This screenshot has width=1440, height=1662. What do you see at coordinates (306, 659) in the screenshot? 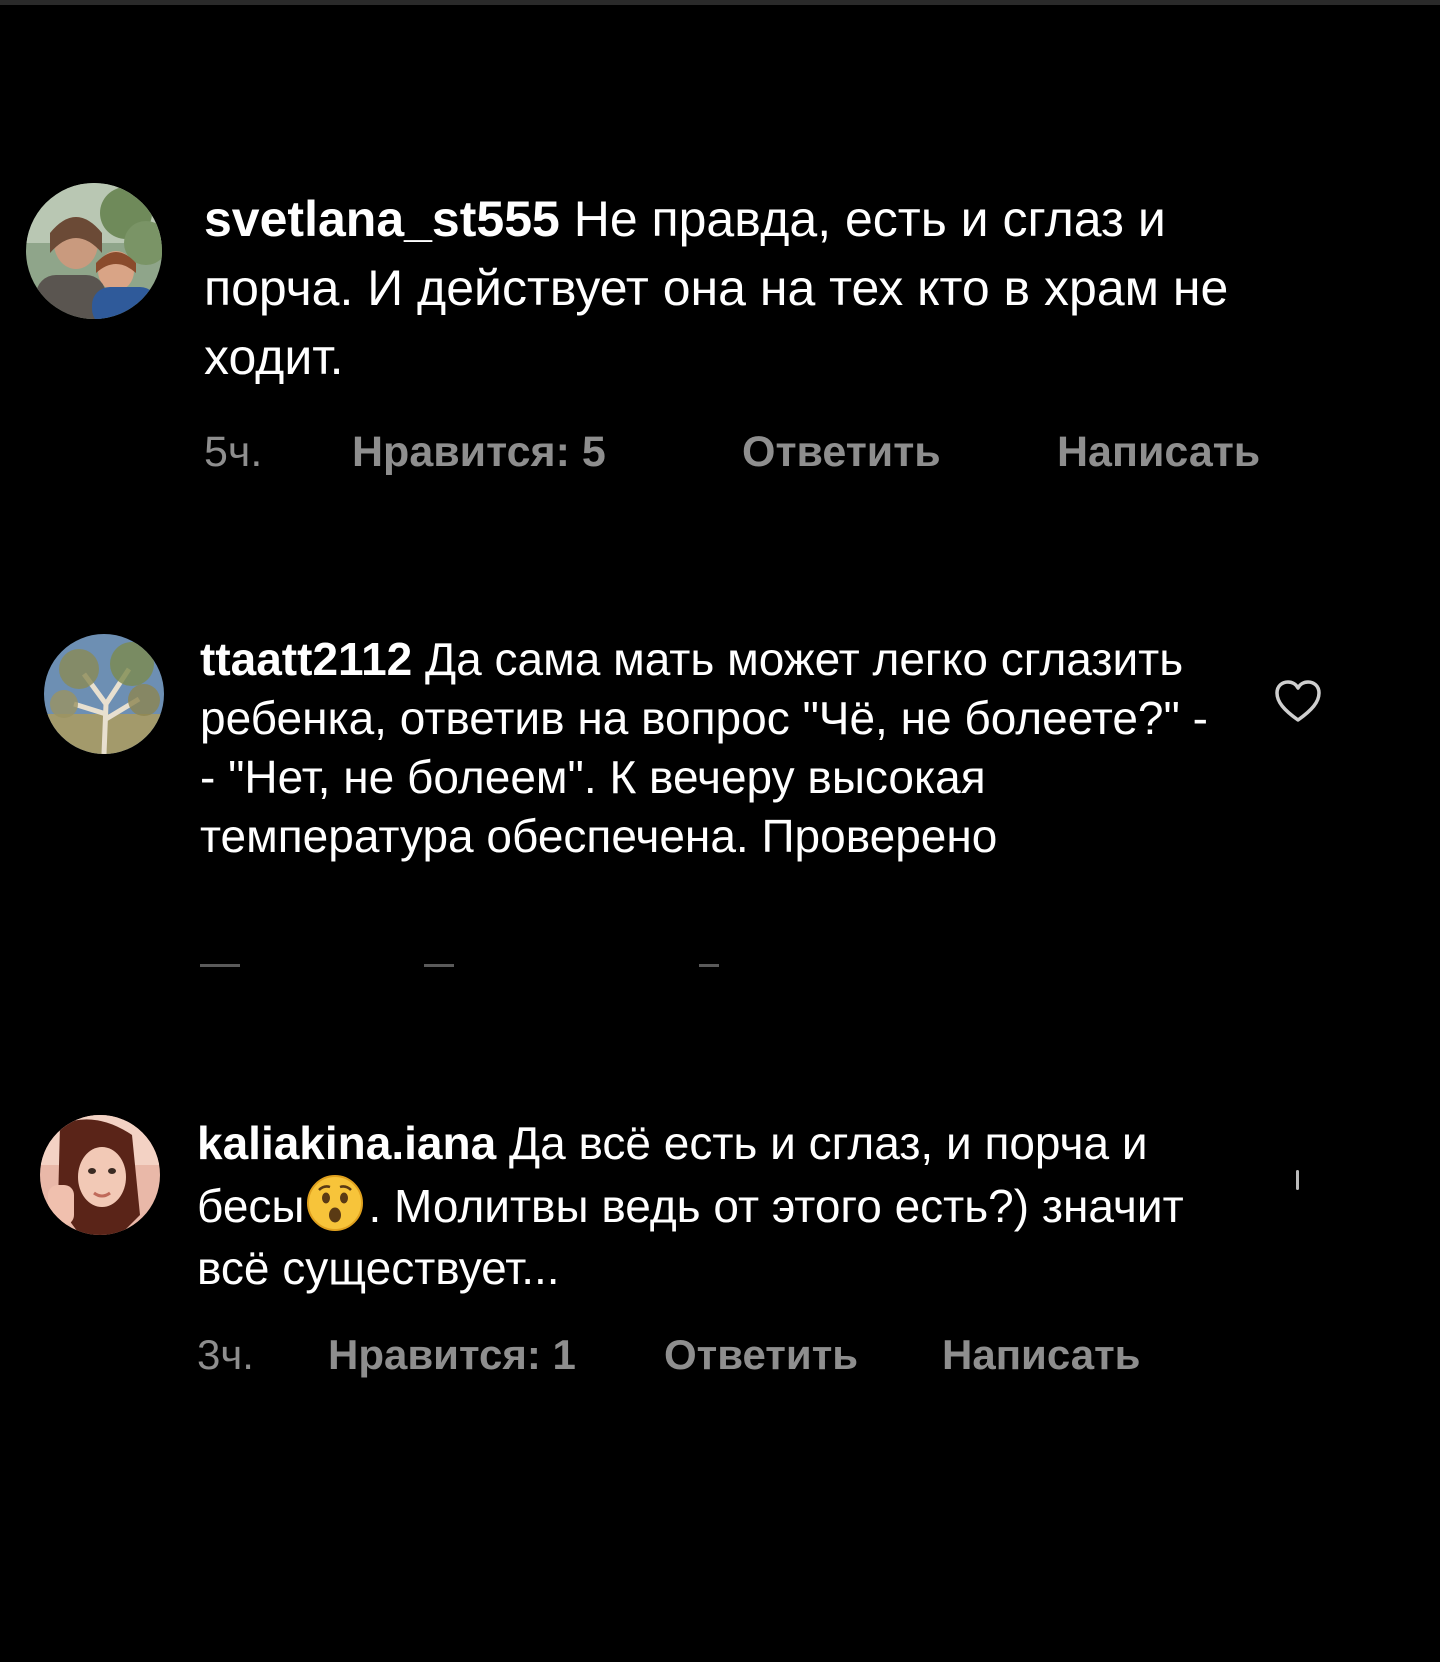
I see `comment-username: ttaatt2112` at bounding box center [306, 659].